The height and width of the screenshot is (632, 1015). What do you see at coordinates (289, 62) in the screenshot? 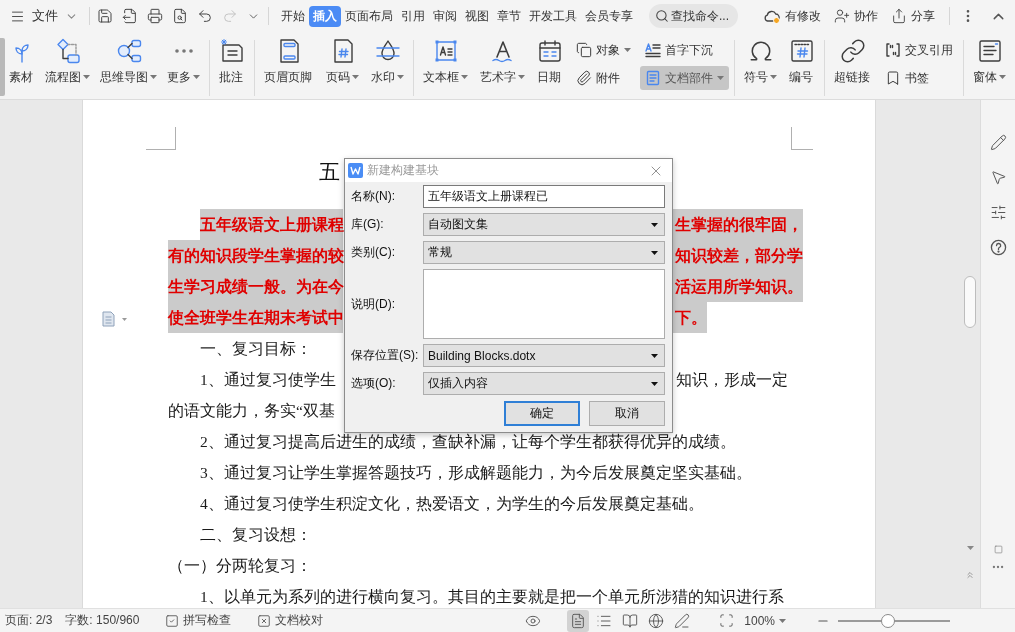
I see `ribbon-button: 页眉页脚` at bounding box center [289, 62].